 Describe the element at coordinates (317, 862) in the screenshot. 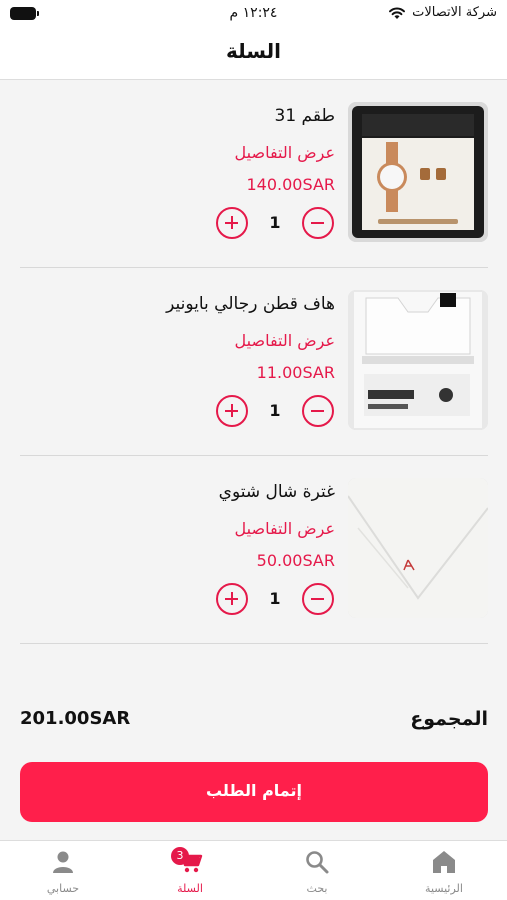

I see `search-icon` at that location.